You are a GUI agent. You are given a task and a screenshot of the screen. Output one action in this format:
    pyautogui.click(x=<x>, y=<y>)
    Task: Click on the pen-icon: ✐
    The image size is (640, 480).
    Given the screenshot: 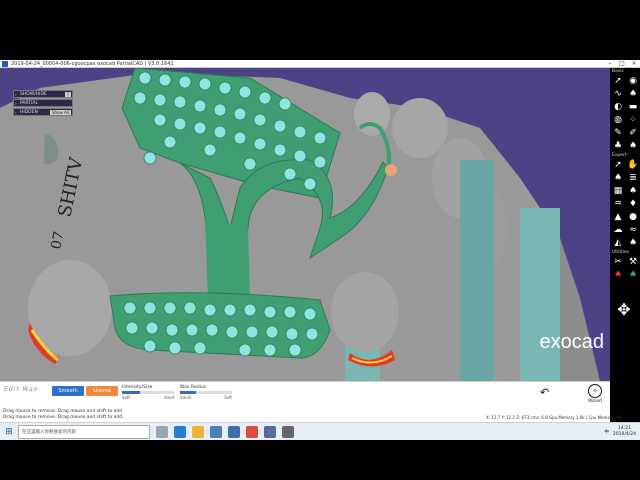 What is the action you would take?
    pyautogui.click(x=633, y=133)
    